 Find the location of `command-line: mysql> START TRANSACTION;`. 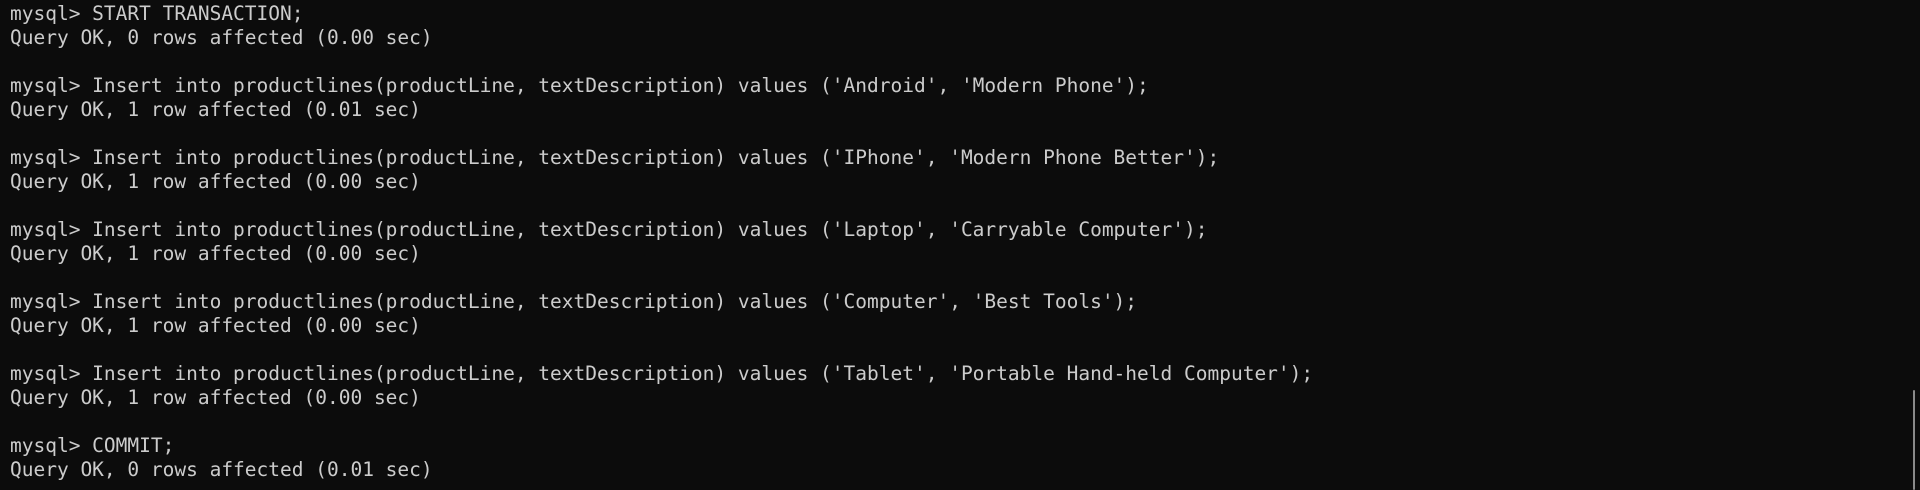

command-line: mysql> START TRANSACTION; is located at coordinates (157, 13).